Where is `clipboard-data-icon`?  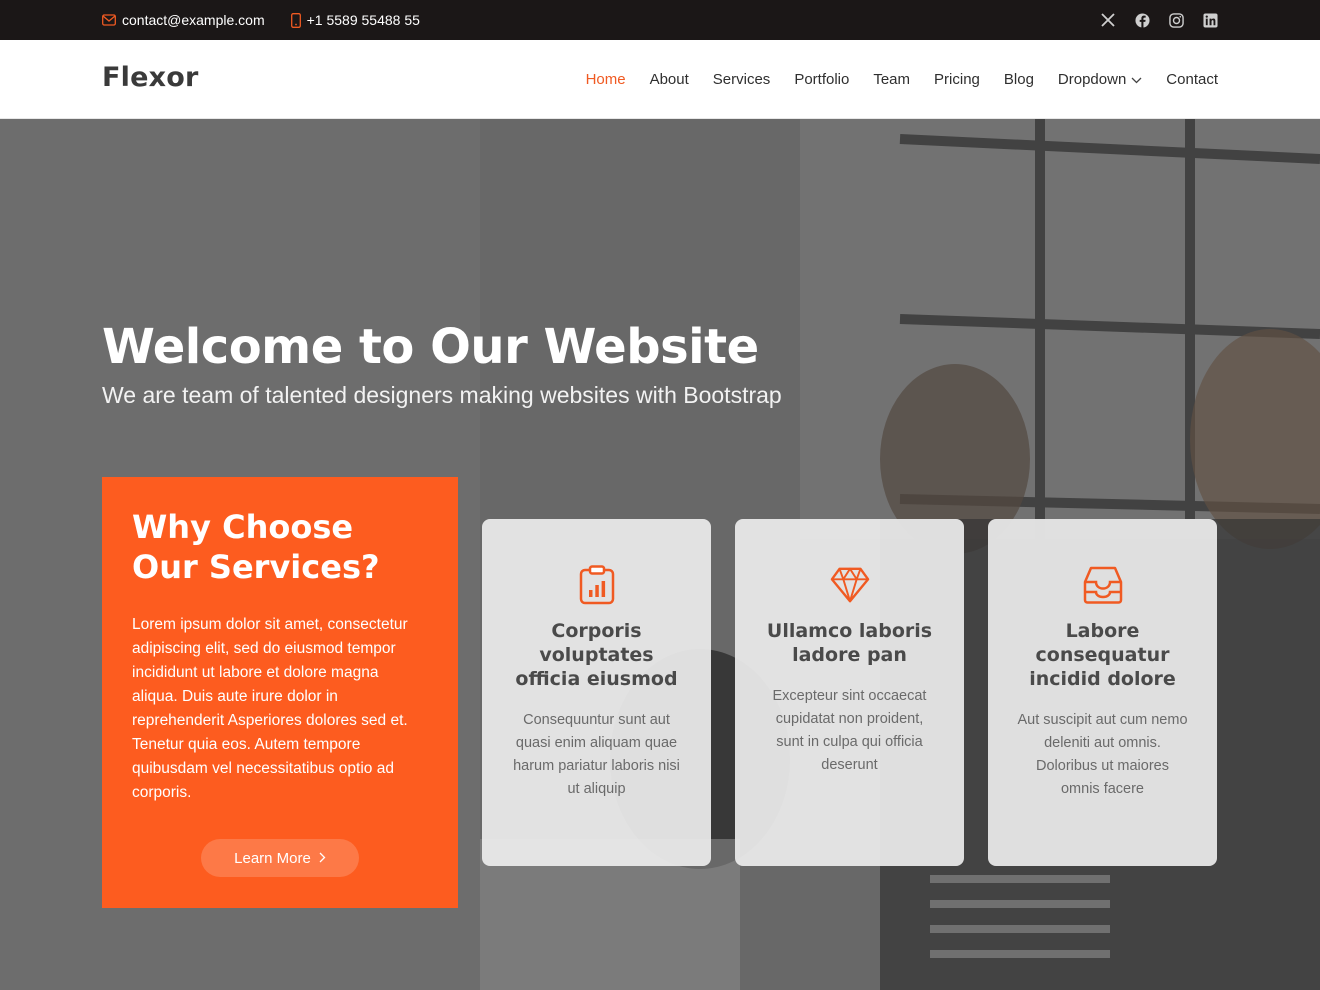
clipboard-data-icon is located at coordinates (597, 585).